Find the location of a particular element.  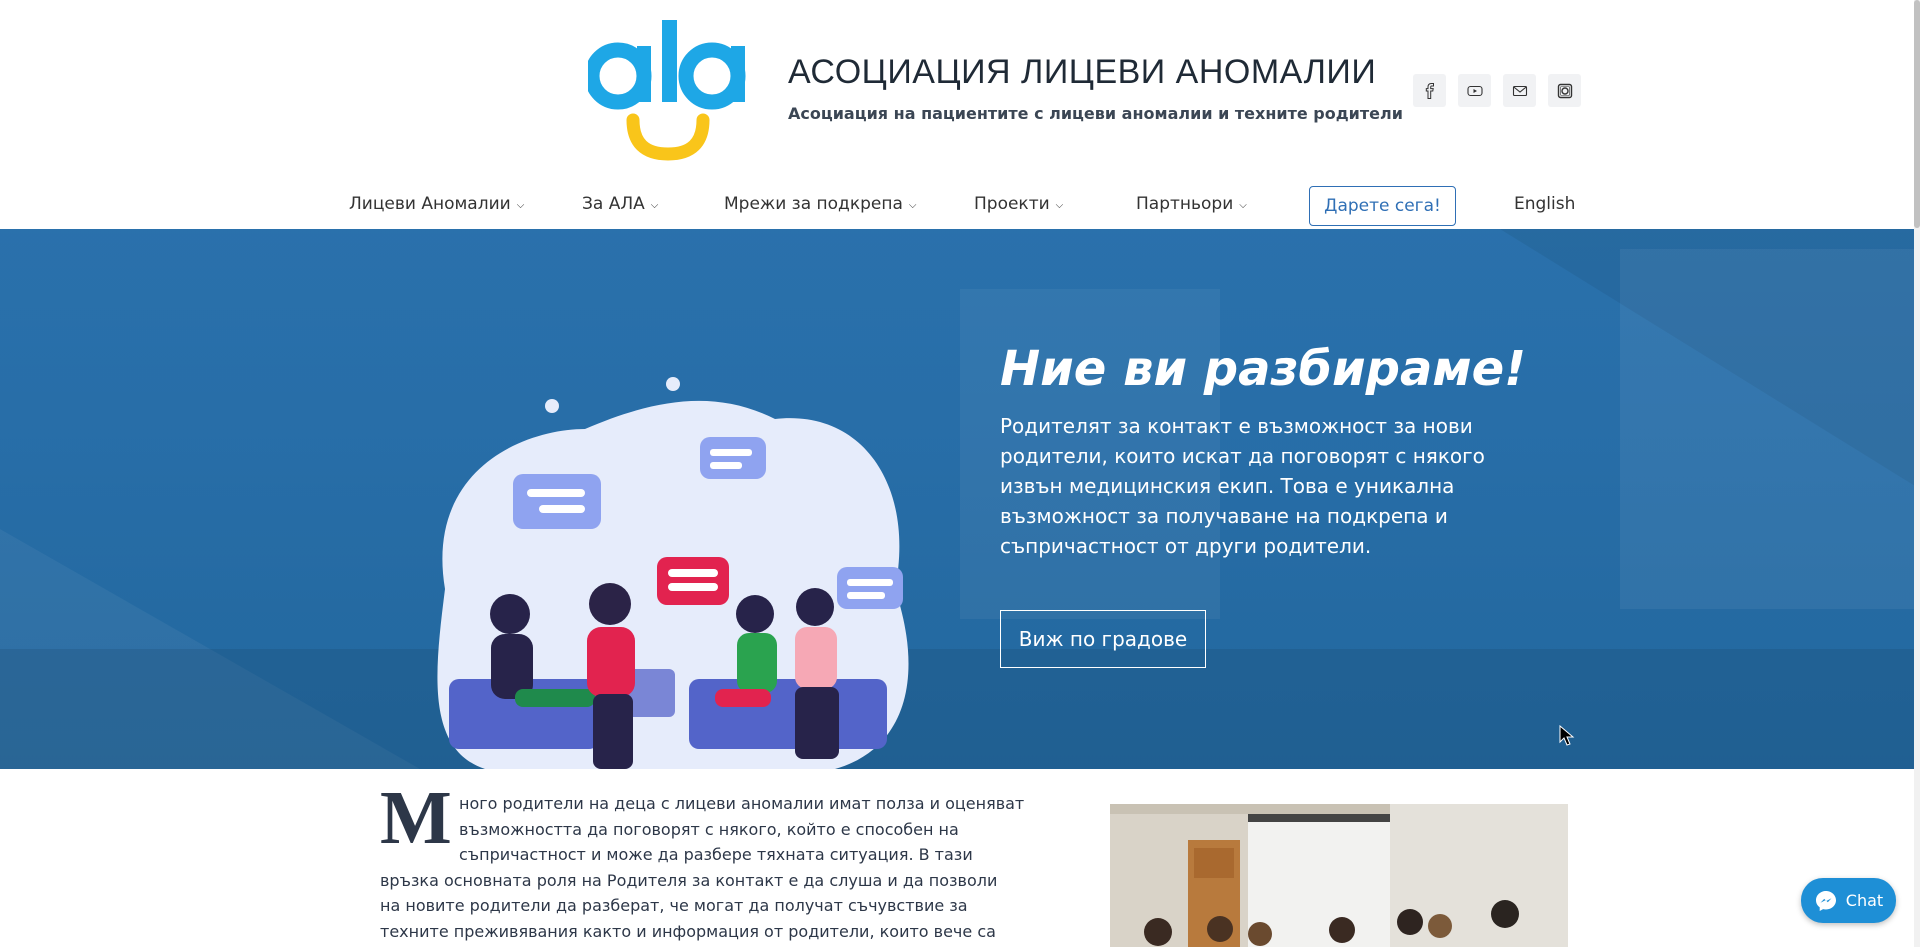

instagram-icon is located at coordinates (1564, 90).